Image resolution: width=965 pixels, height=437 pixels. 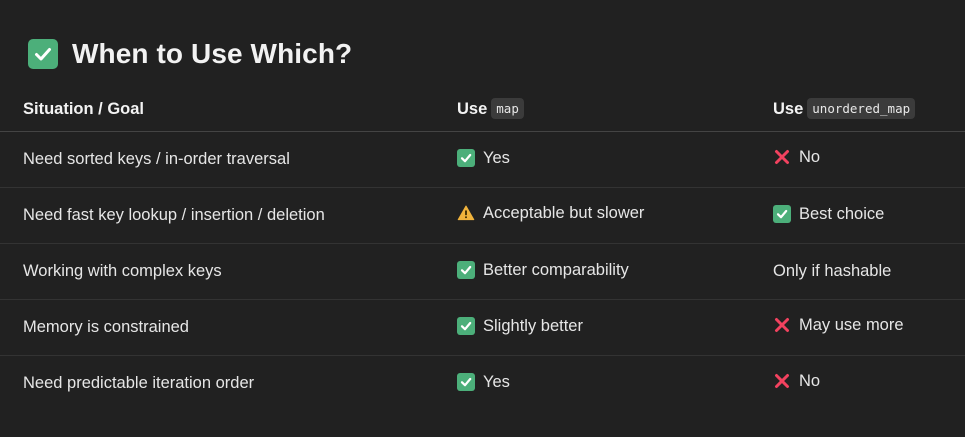 I want to click on map-cell-content: Better comparability, so click(x=543, y=270).